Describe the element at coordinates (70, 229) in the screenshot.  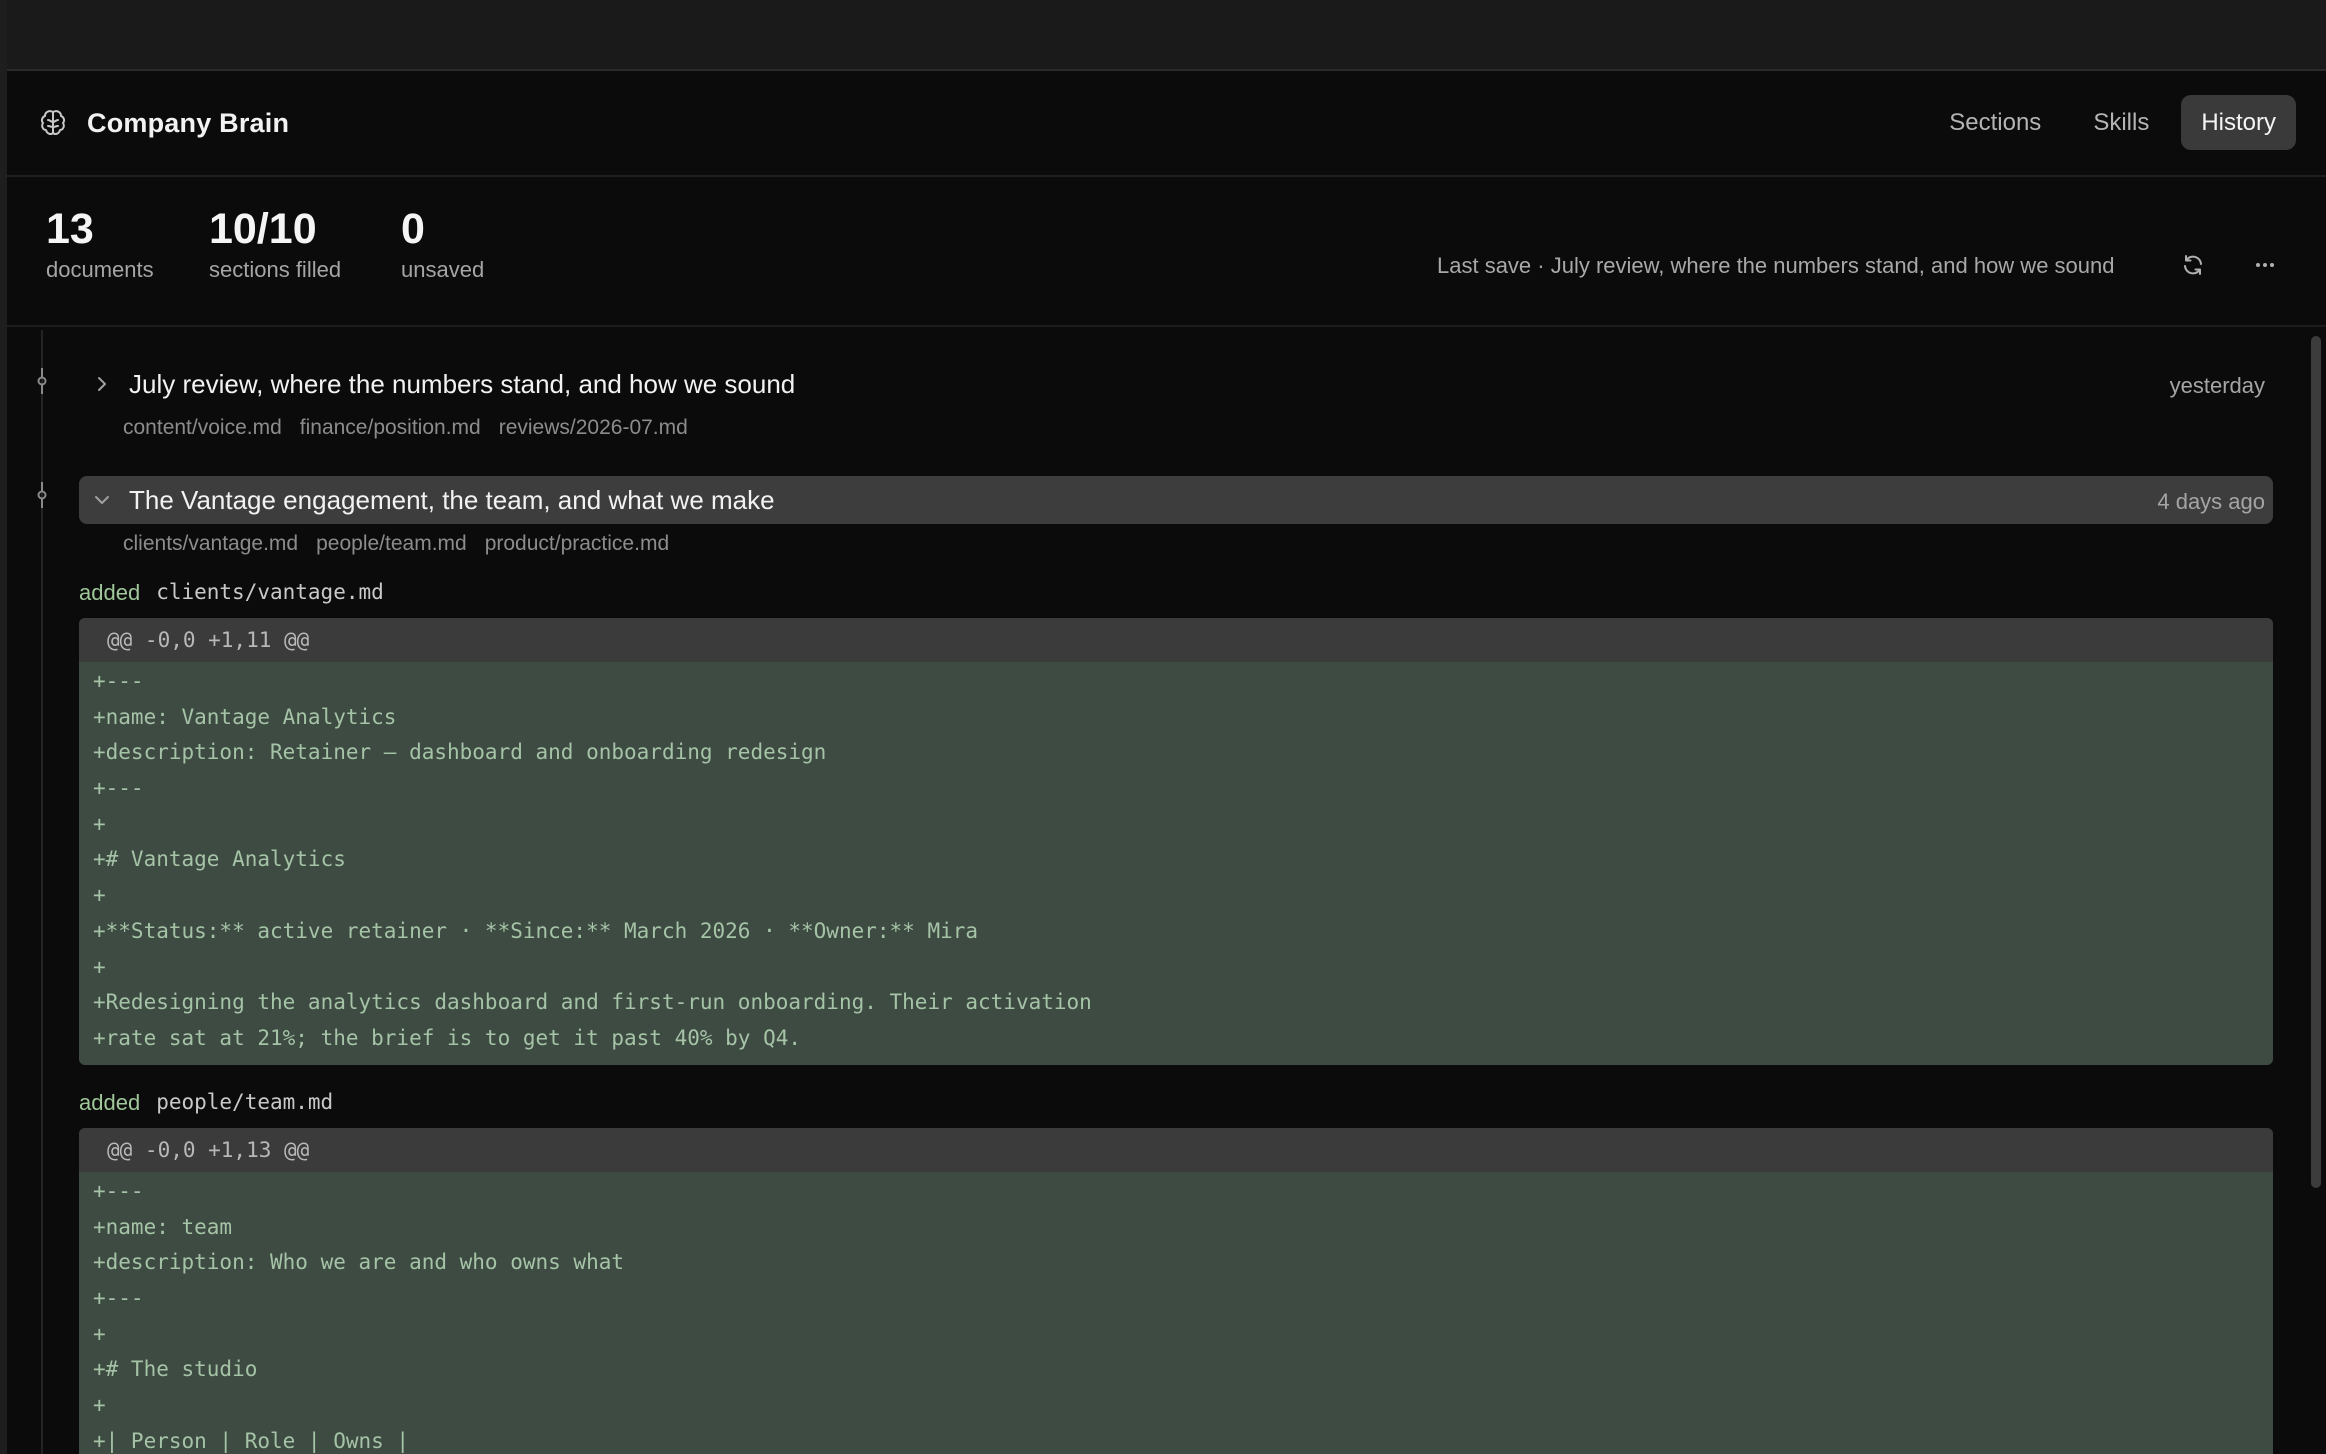
I see `stat-value: 13` at that location.